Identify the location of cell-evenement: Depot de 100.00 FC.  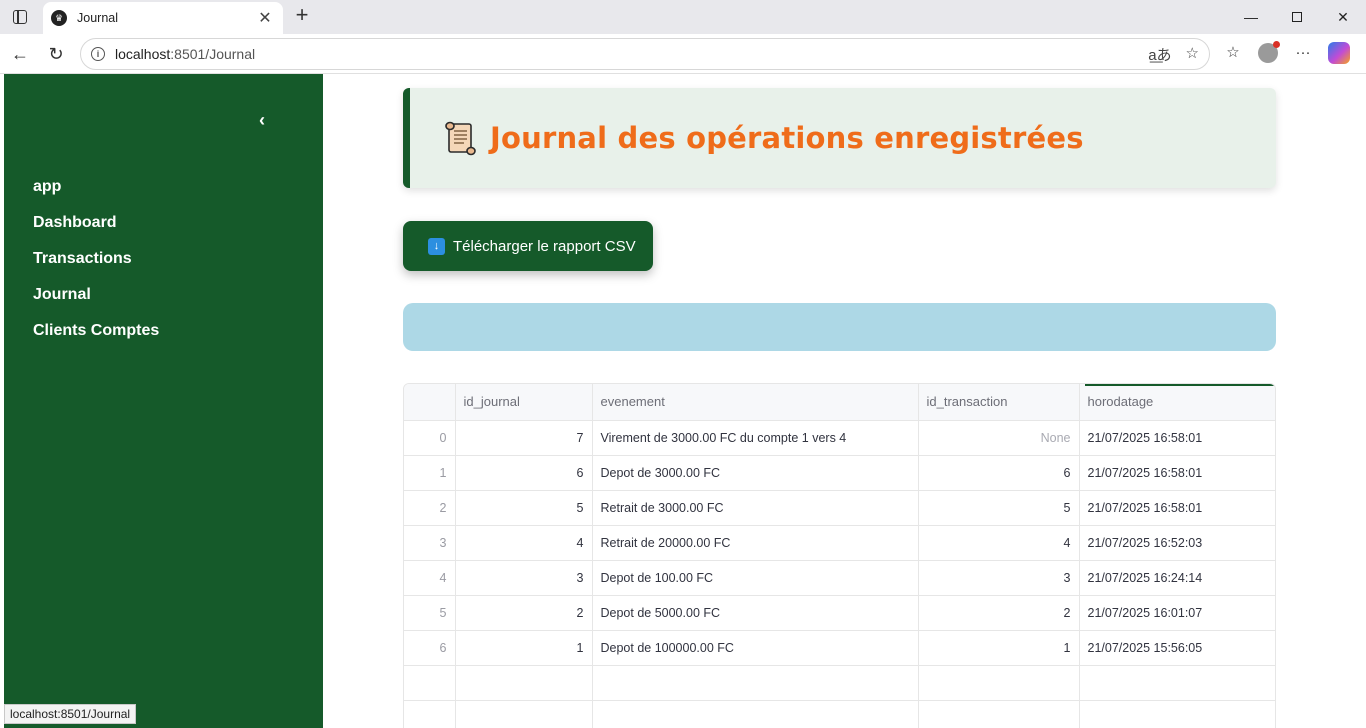
(755, 578).